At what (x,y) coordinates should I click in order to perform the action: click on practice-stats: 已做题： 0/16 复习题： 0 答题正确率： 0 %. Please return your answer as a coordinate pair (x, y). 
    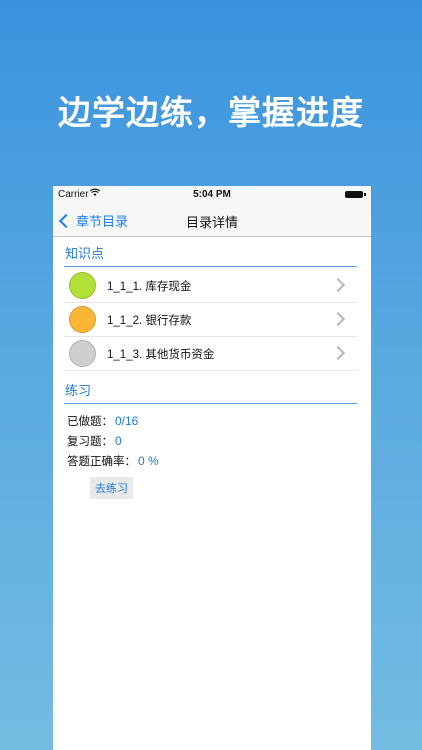
    Looking at the image, I should click on (219, 441).